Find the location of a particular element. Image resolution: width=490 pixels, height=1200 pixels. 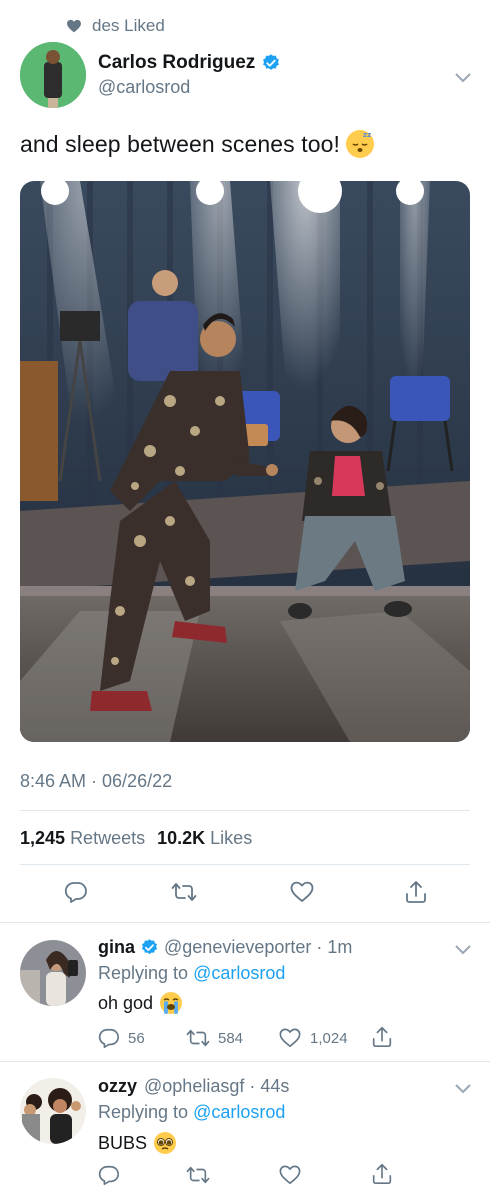

tweet-stats: 1,245 Retweets 10.2K Likes is located at coordinates (136, 838).